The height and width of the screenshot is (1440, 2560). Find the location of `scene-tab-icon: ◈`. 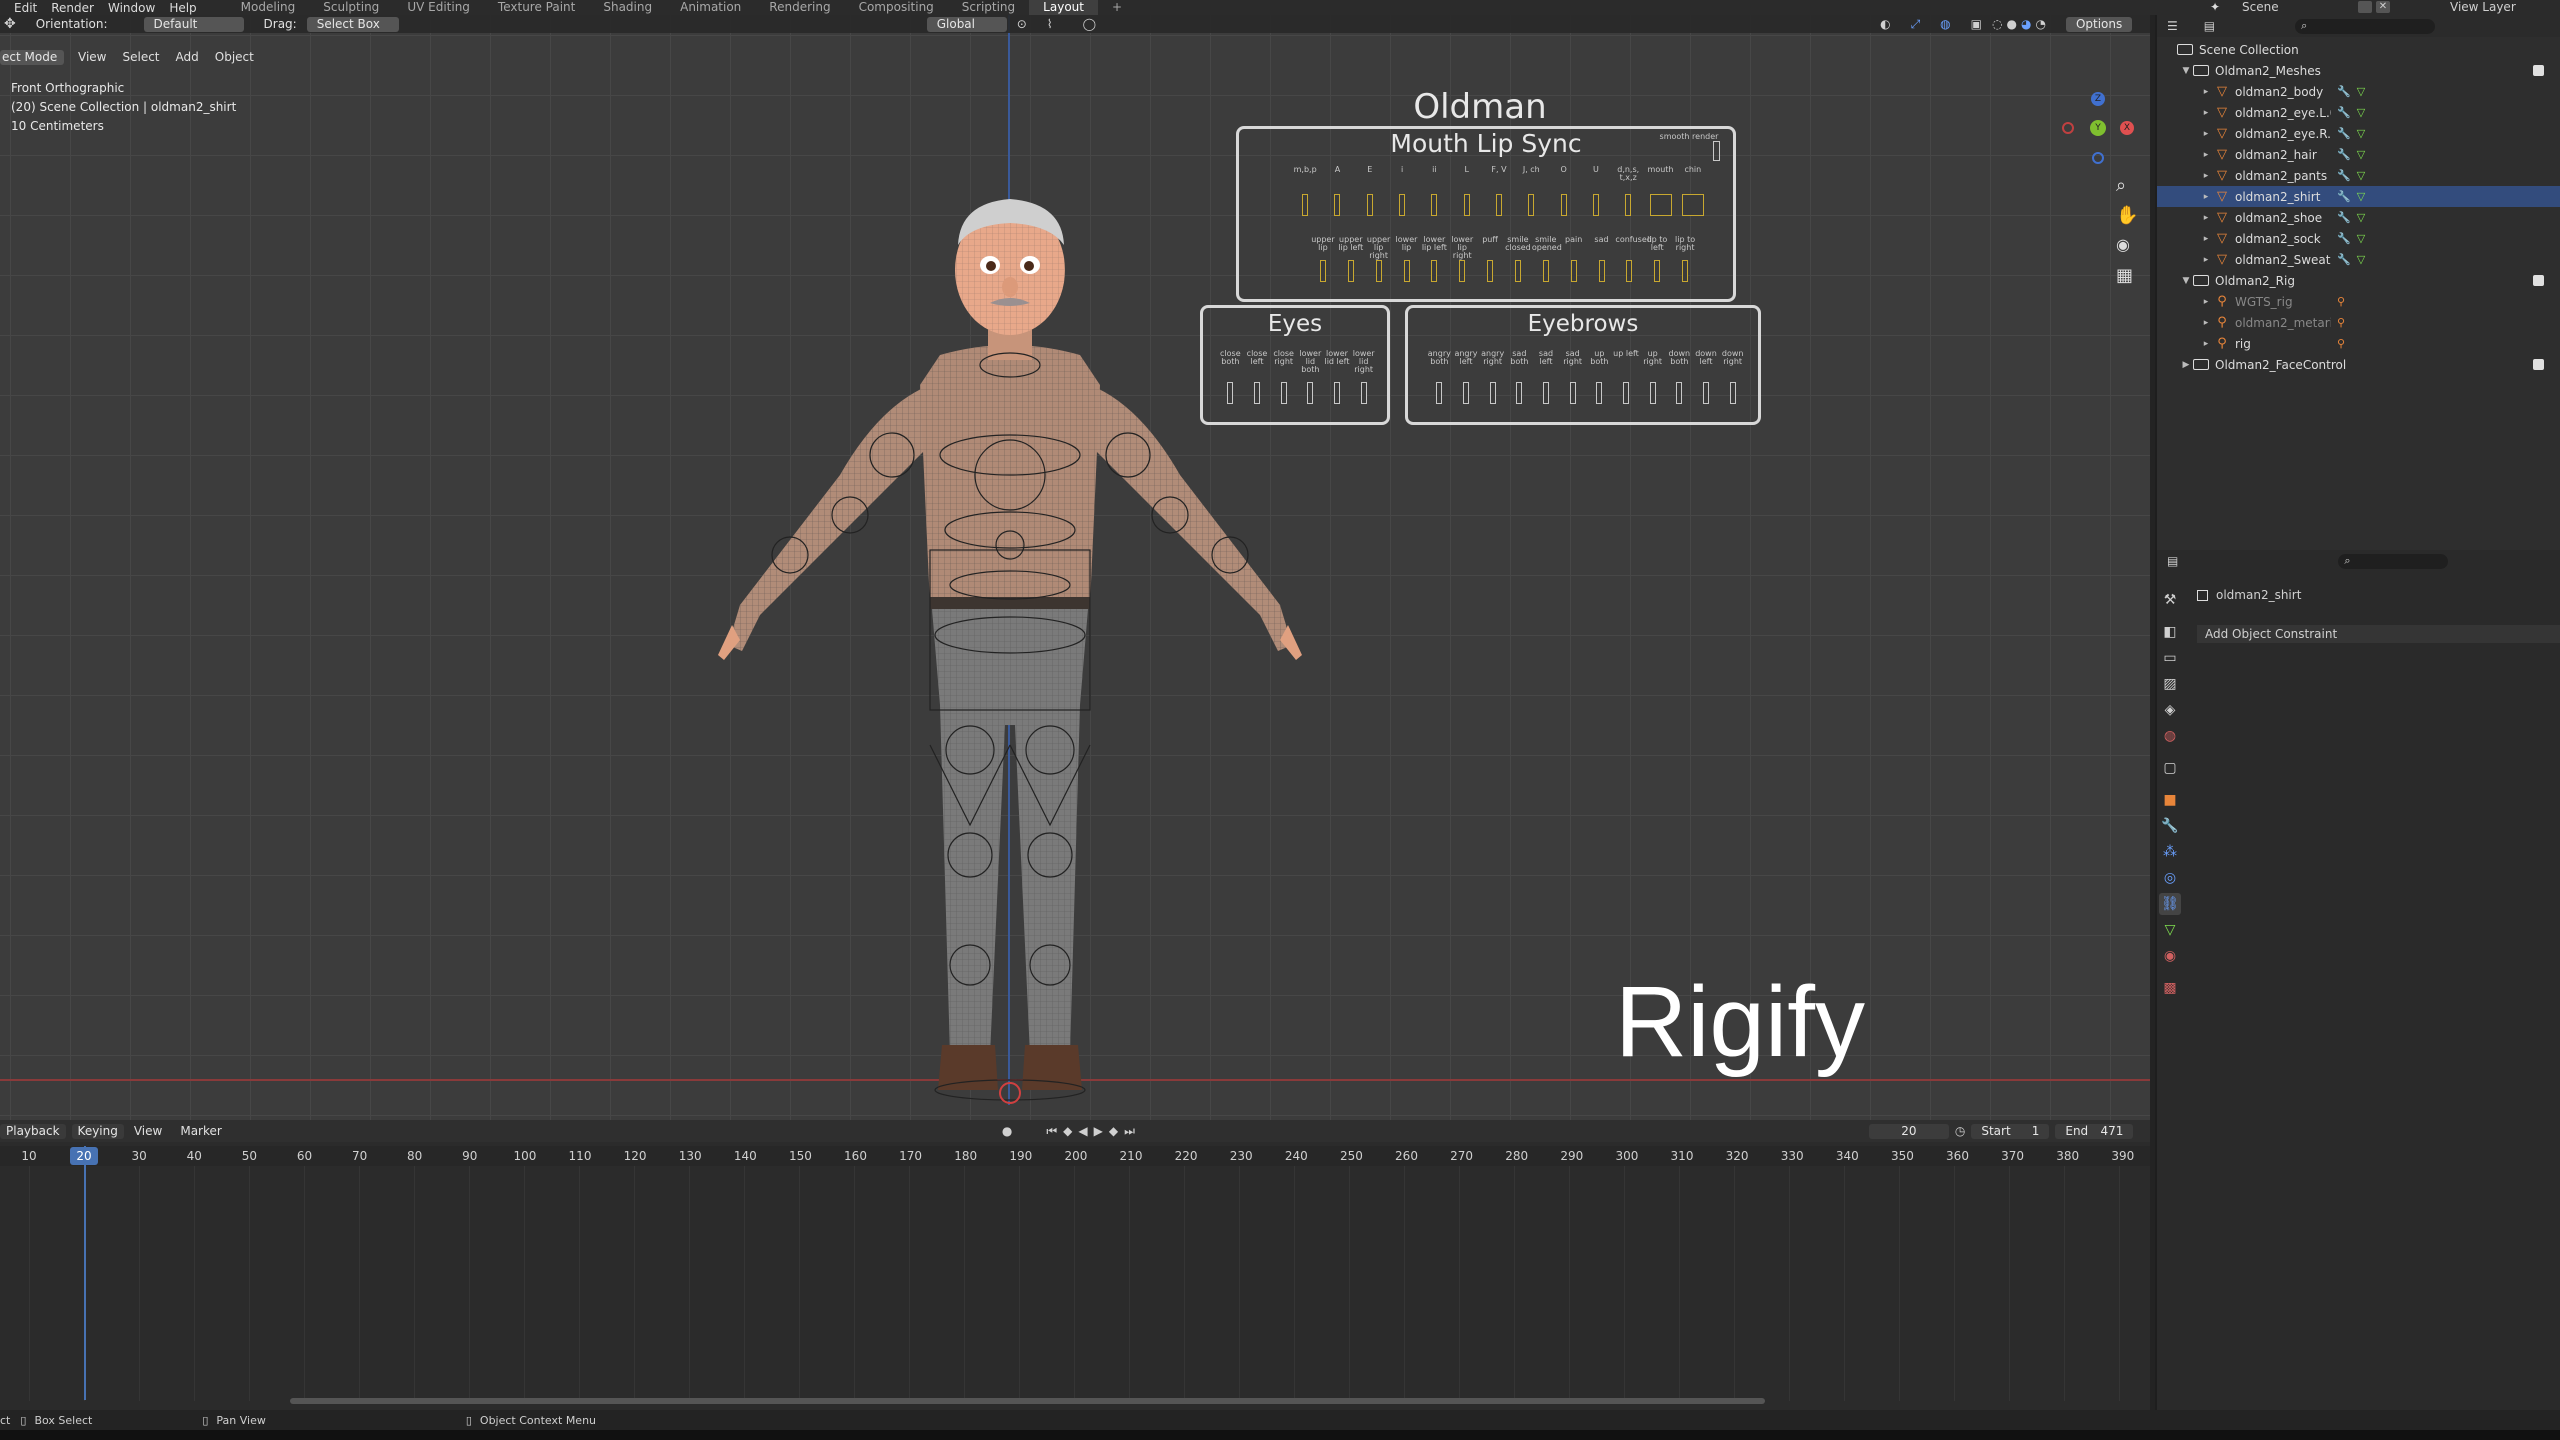

scene-tab-icon: ◈ is located at coordinates (2170, 710).